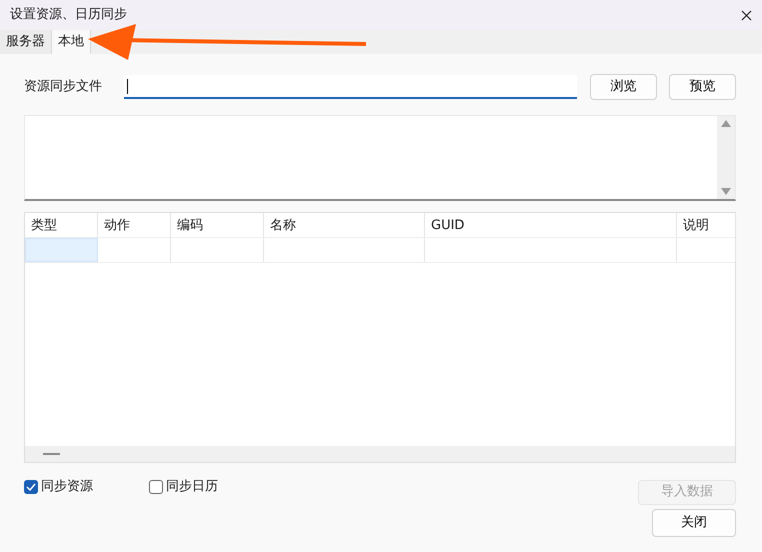 The image size is (762, 552). What do you see at coordinates (344, 225) in the screenshot?
I see `column-header: 名称` at bounding box center [344, 225].